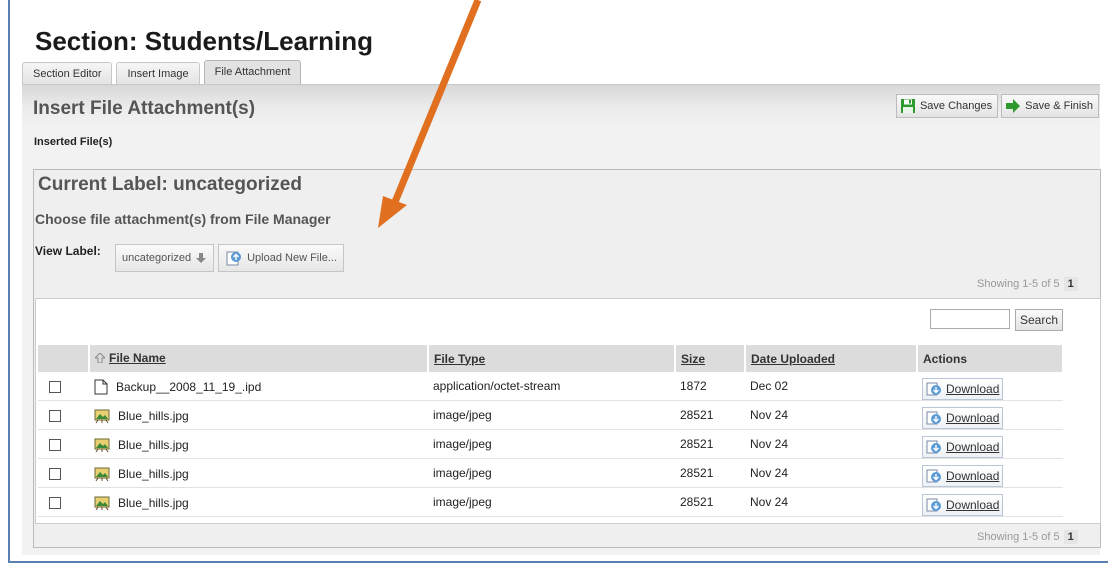  Describe the element at coordinates (100, 358) in the screenshot. I see `sort-up-icon` at that location.